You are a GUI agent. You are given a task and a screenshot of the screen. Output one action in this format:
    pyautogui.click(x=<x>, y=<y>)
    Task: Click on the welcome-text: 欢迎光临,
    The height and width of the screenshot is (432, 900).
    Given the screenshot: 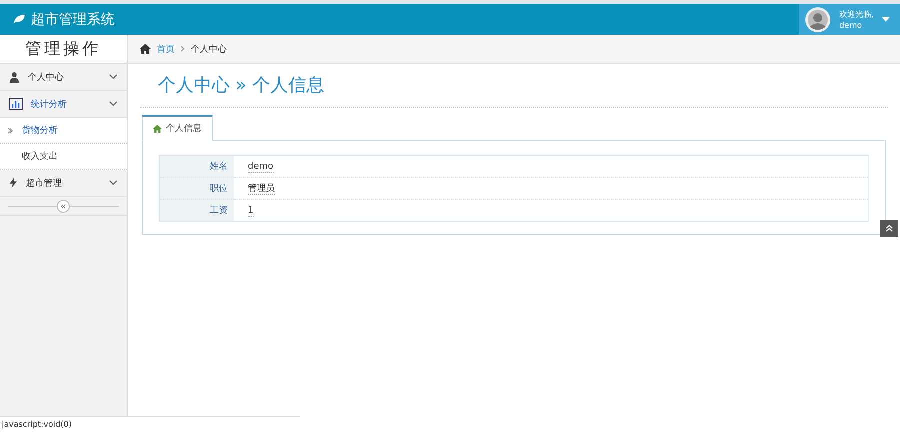 What is the action you would take?
    pyautogui.click(x=856, y=14)
    